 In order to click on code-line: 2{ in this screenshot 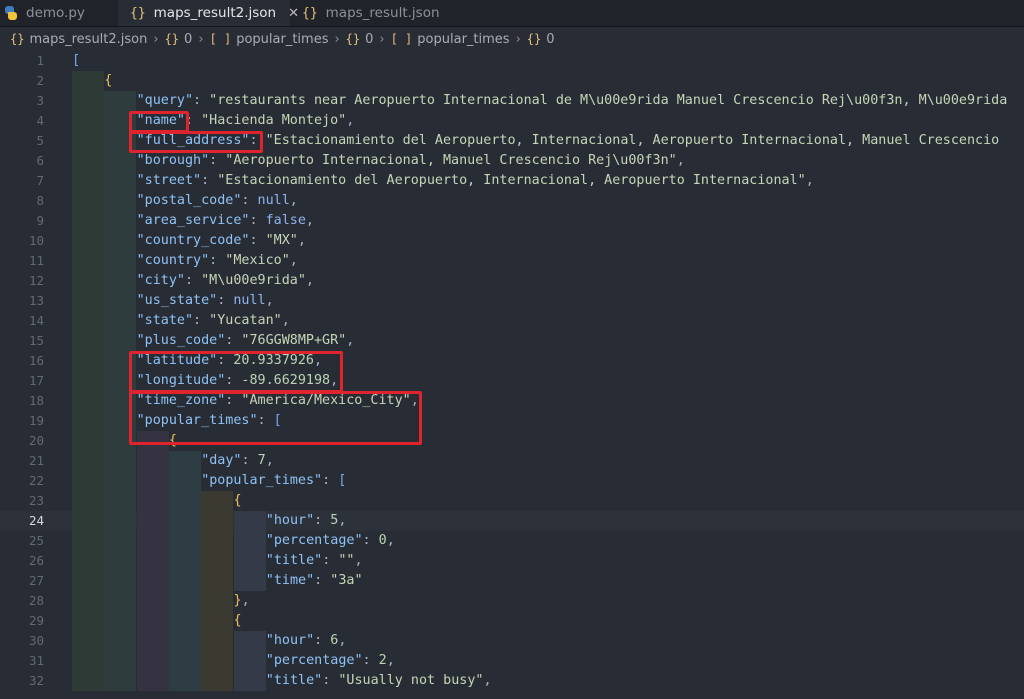, I will do `click(512, 81)`.